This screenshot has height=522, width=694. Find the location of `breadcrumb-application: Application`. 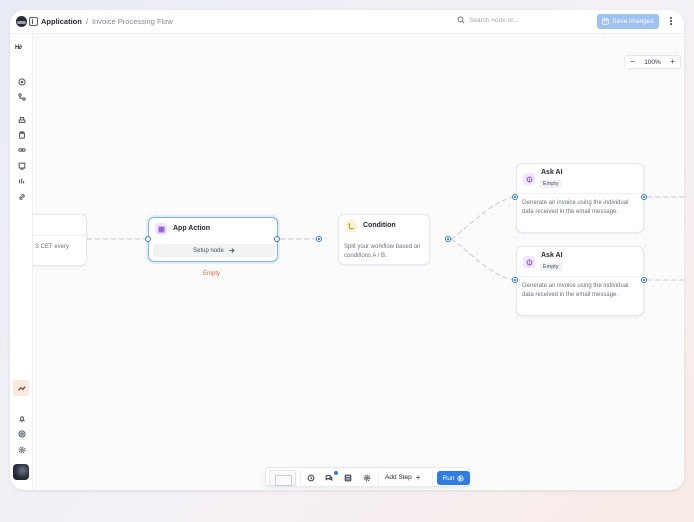

breadcrumb-application: Application is located at coordinates (61, 21).